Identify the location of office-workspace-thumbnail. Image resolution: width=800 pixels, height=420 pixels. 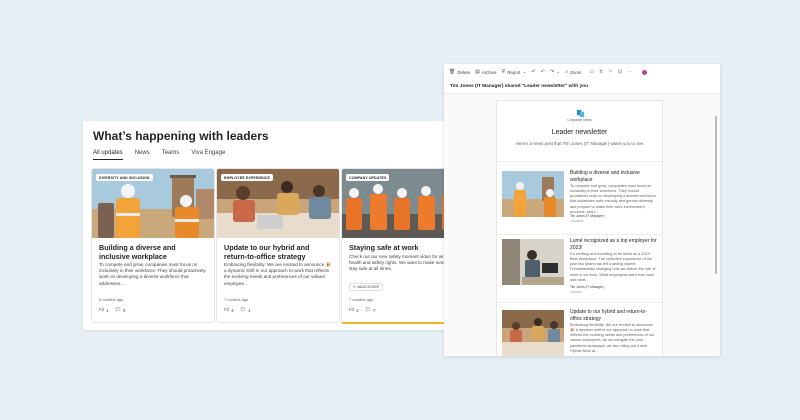
(533, 262).